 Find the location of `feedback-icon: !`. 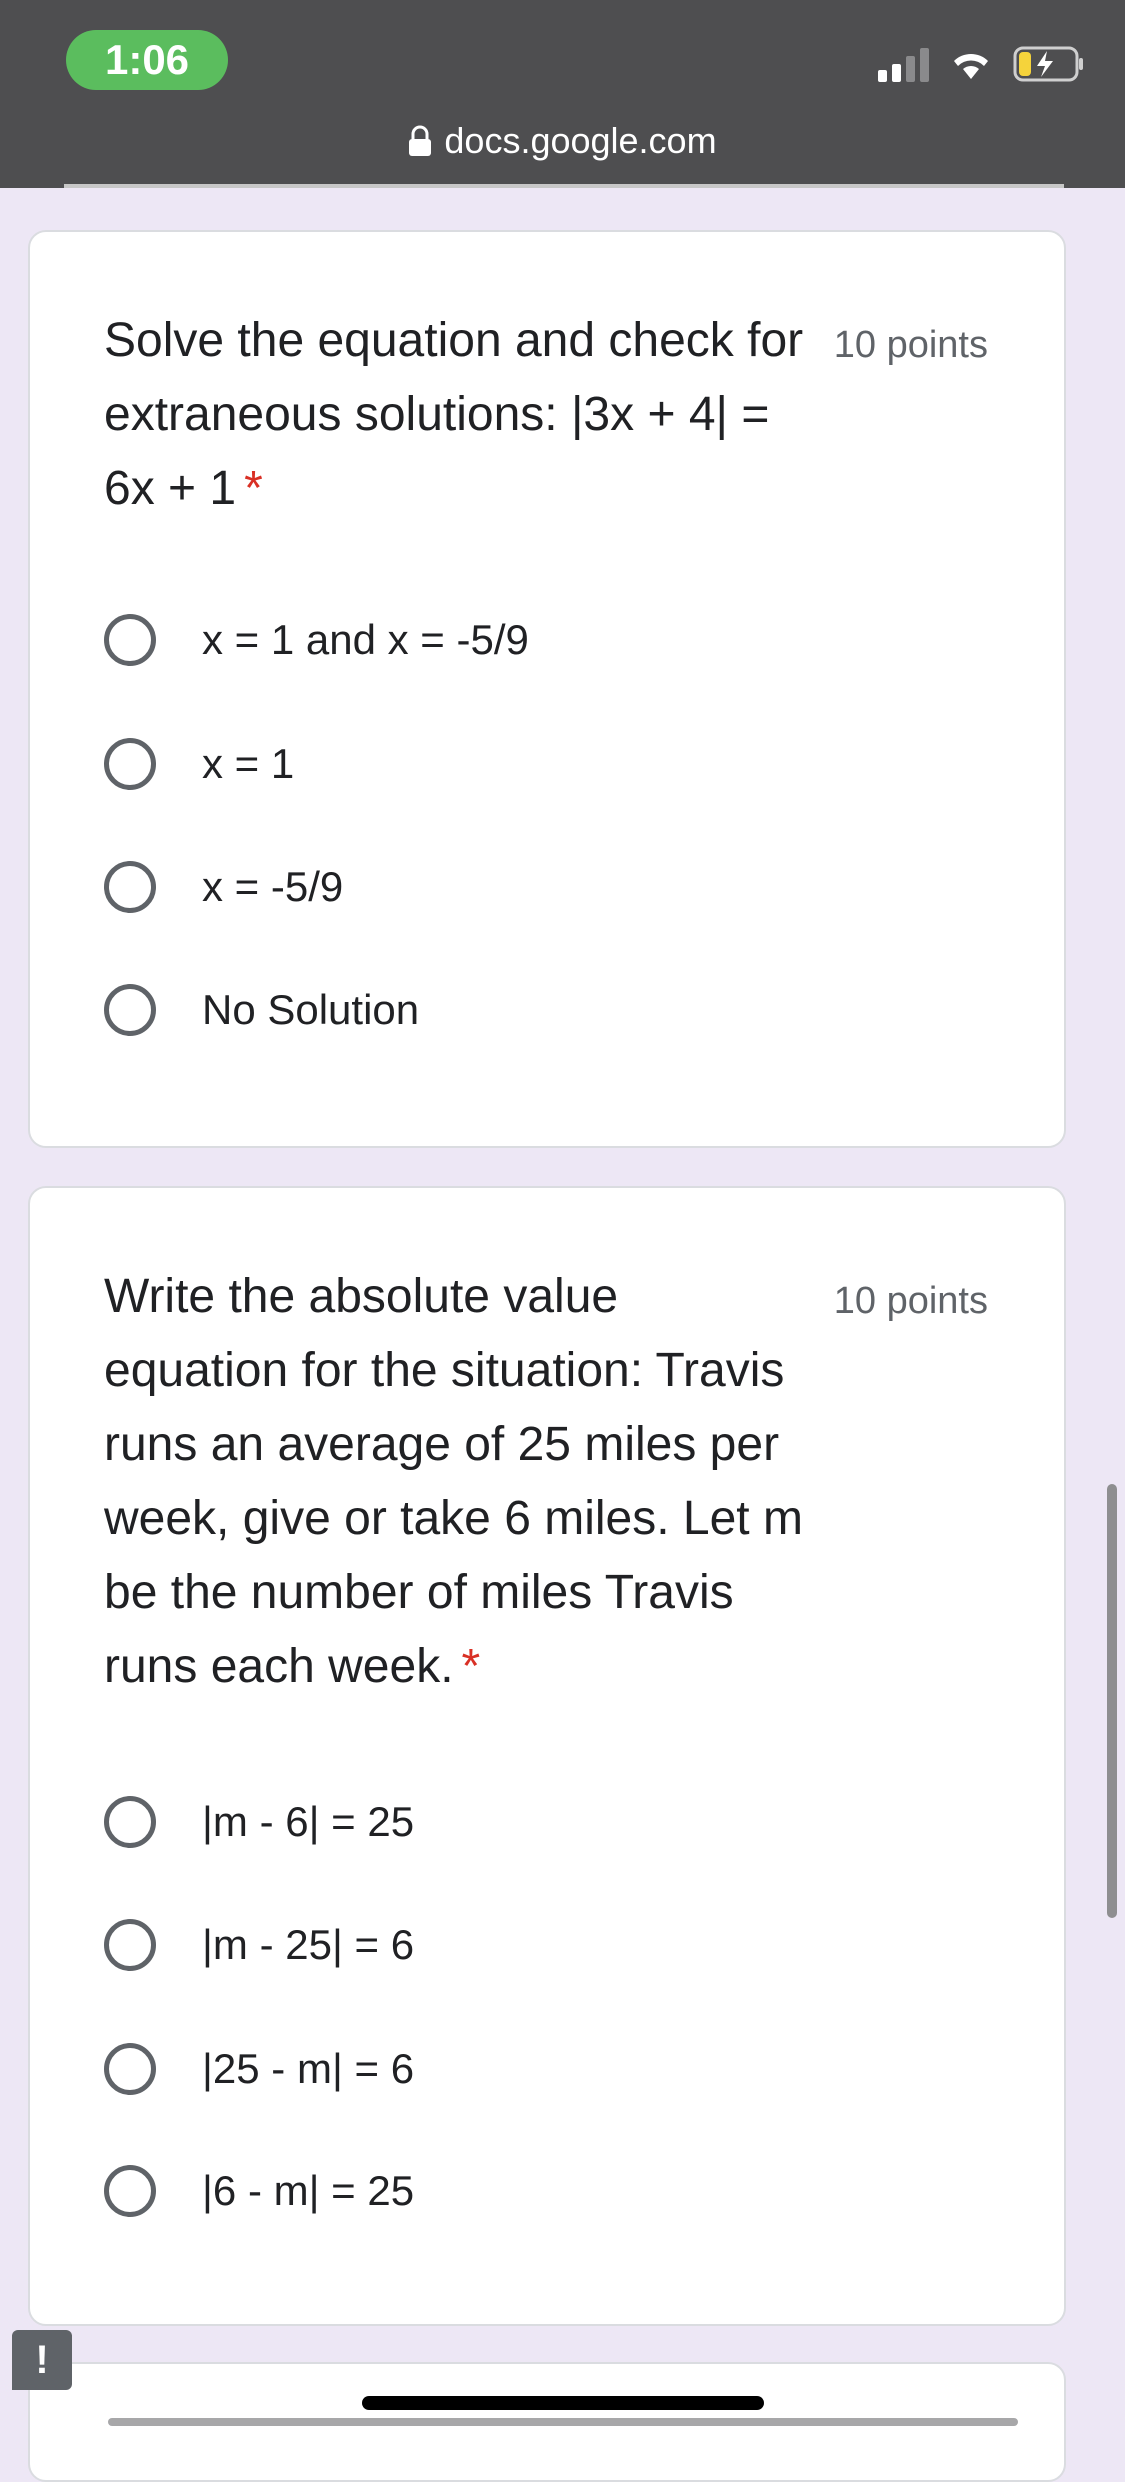

feedback-icon: ! is located at coordinates (42, 2360).